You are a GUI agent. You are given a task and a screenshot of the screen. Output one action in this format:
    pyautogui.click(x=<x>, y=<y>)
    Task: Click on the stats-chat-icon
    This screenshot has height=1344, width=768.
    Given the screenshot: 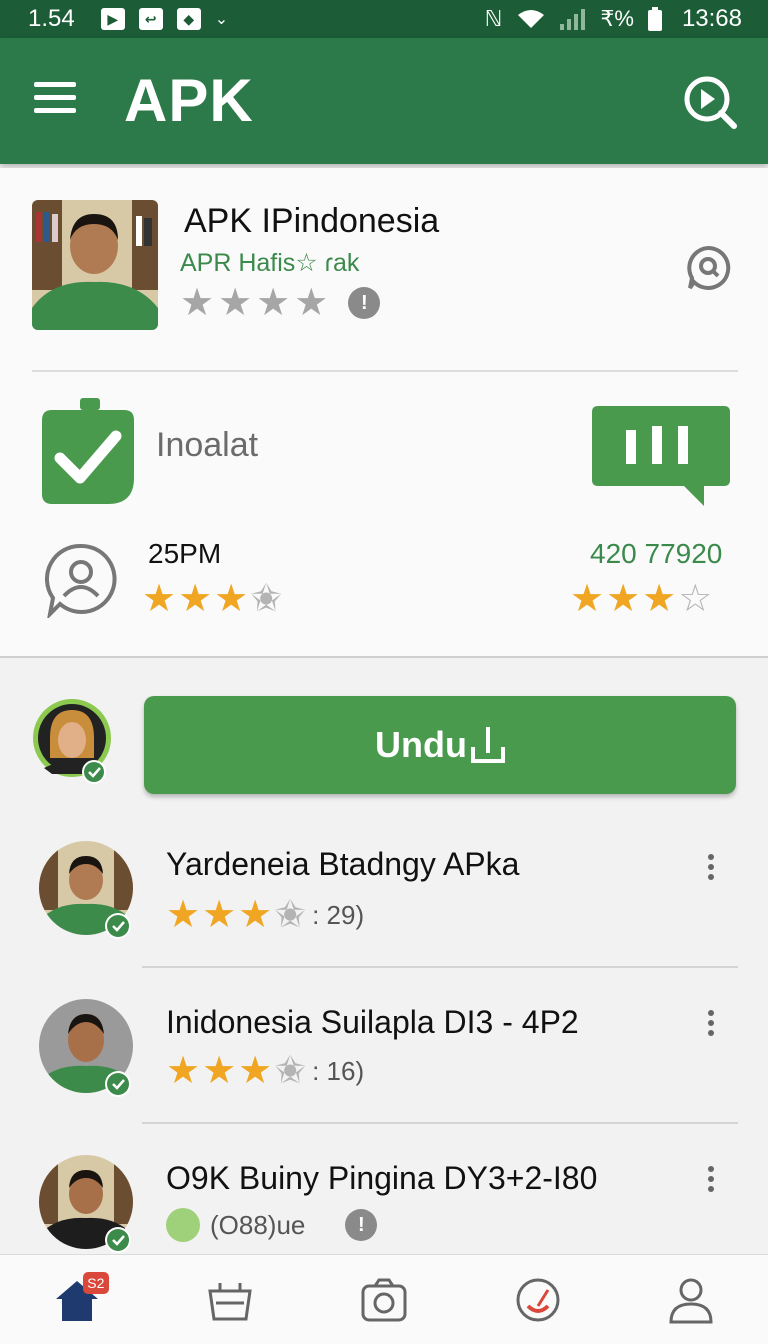 What is the action you would take?
    pyautogui.click(x=661, y=457)
    